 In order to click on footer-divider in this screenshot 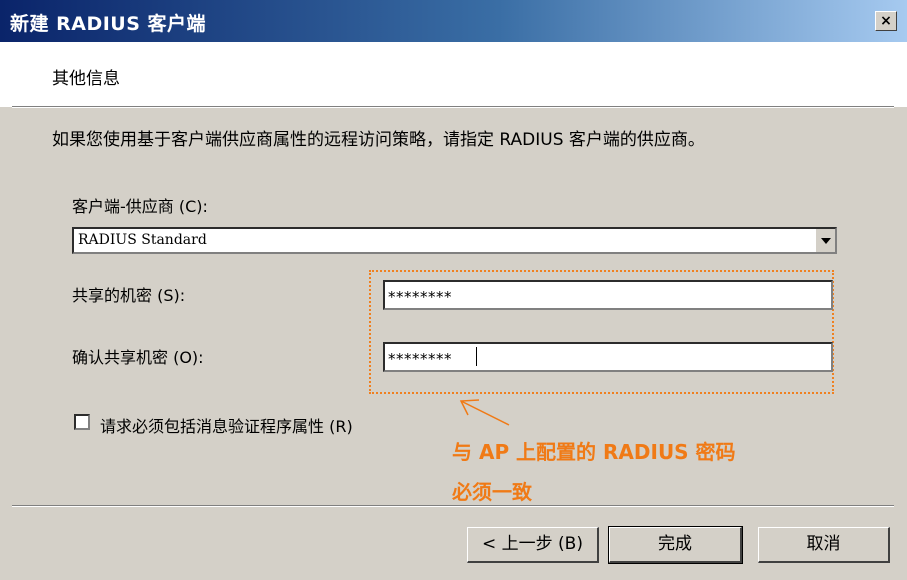, I will do `click(453, 506)`.